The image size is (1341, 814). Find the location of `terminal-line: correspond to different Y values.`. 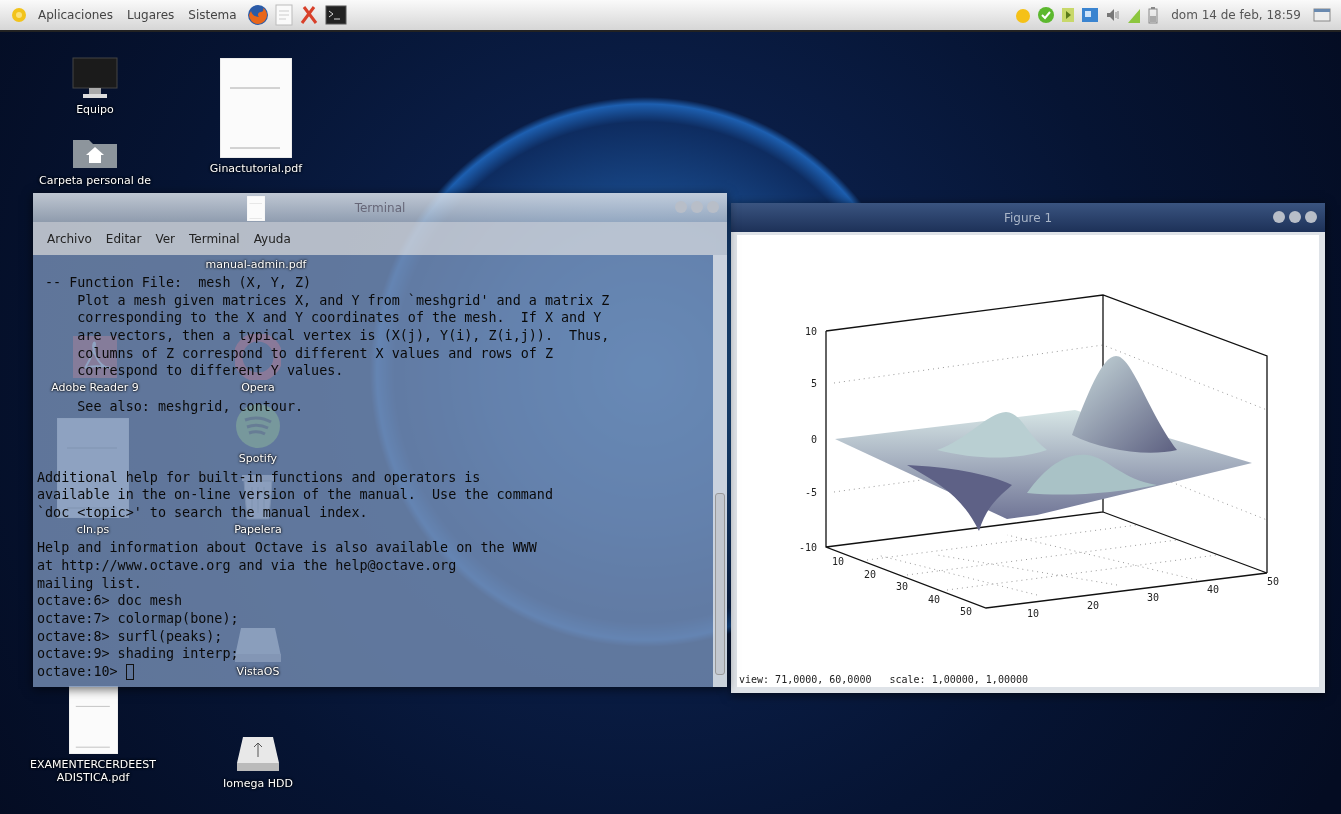

terminal-line: correspond to different Y values. is located at coordinates (210, 371).